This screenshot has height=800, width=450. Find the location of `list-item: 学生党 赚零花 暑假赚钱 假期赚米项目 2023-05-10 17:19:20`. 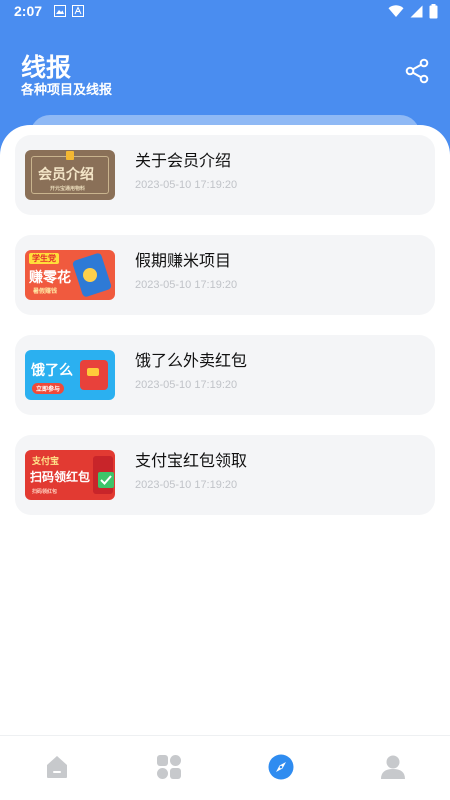

list-item: 学生党 赚零花 暑假赚钱 假期赚米项目 2023-05-10 17:19:20 is located at coordinates (225, 275).